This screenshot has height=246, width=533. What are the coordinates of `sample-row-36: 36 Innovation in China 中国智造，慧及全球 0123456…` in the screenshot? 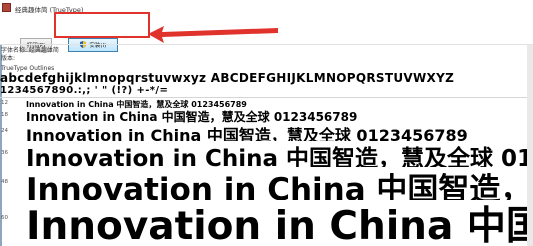 It's located at (266, 154).